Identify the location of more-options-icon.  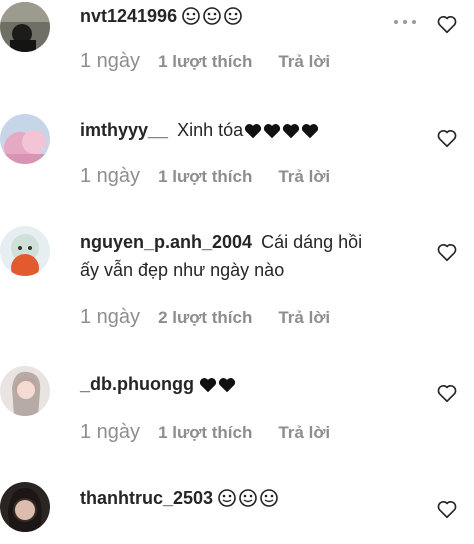
(405, 22).